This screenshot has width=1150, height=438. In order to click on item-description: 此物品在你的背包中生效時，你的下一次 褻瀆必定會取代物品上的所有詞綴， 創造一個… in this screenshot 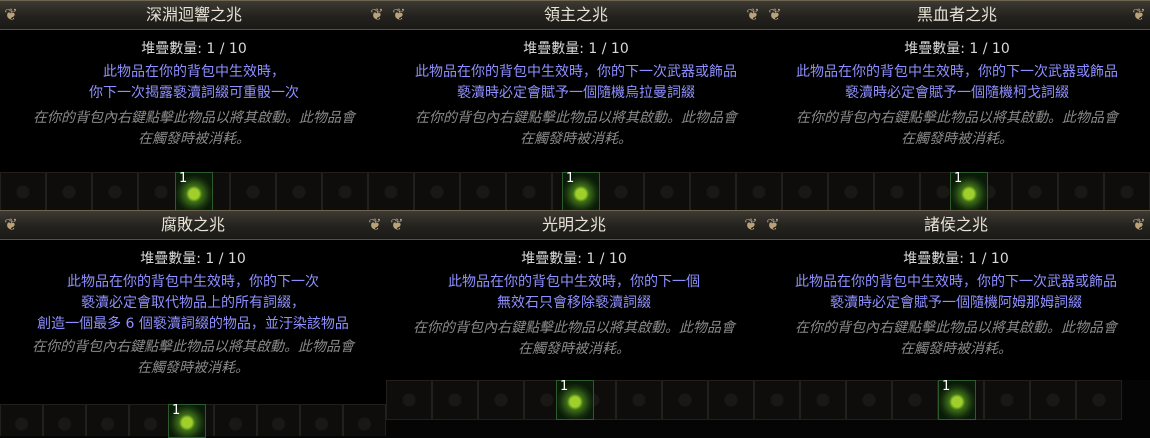, I will do `click(193, 303)`.